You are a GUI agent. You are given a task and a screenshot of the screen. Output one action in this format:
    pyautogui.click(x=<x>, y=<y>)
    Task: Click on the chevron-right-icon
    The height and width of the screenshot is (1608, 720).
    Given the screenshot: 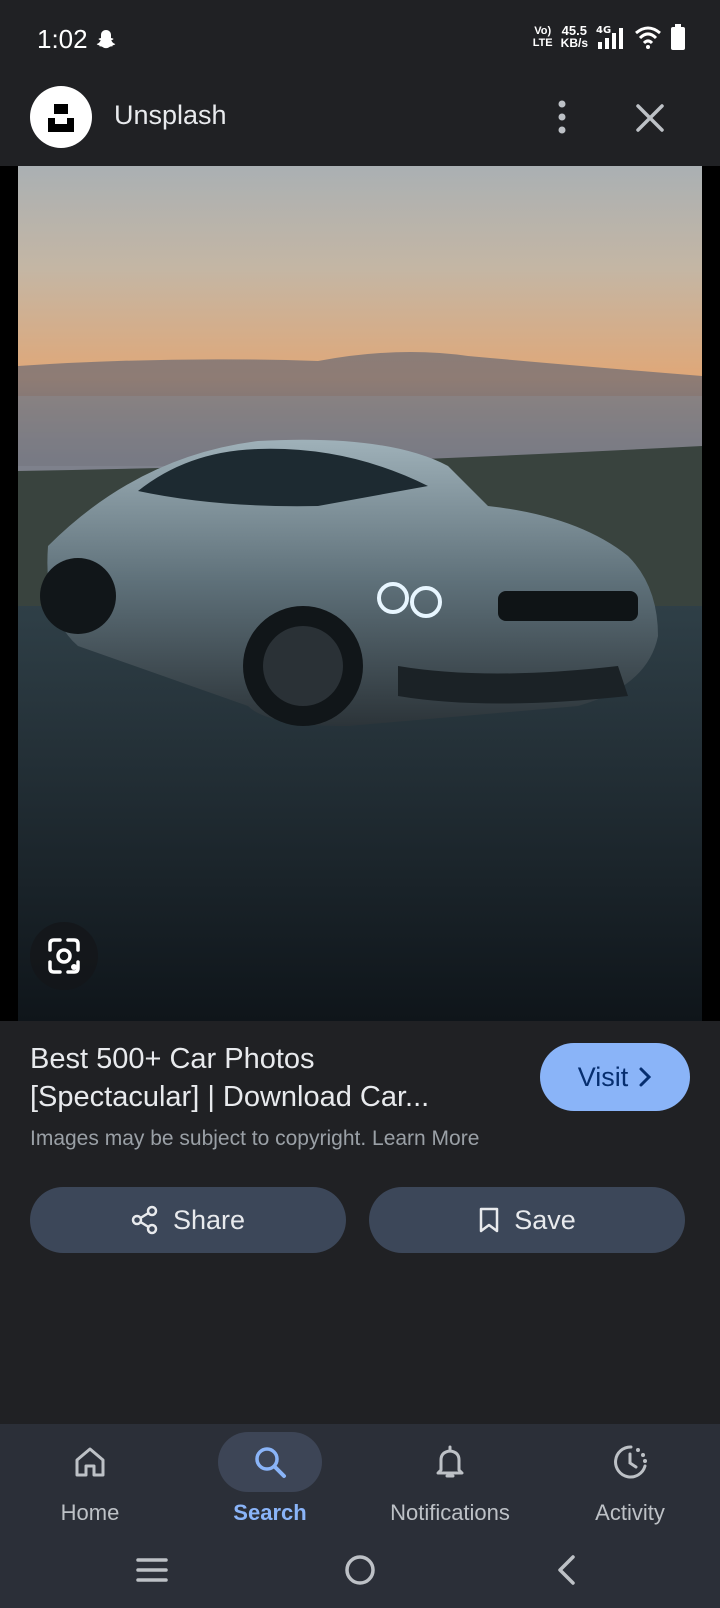 What is the action you would take?
    pyautogui.click(x=645, y=1077)
    